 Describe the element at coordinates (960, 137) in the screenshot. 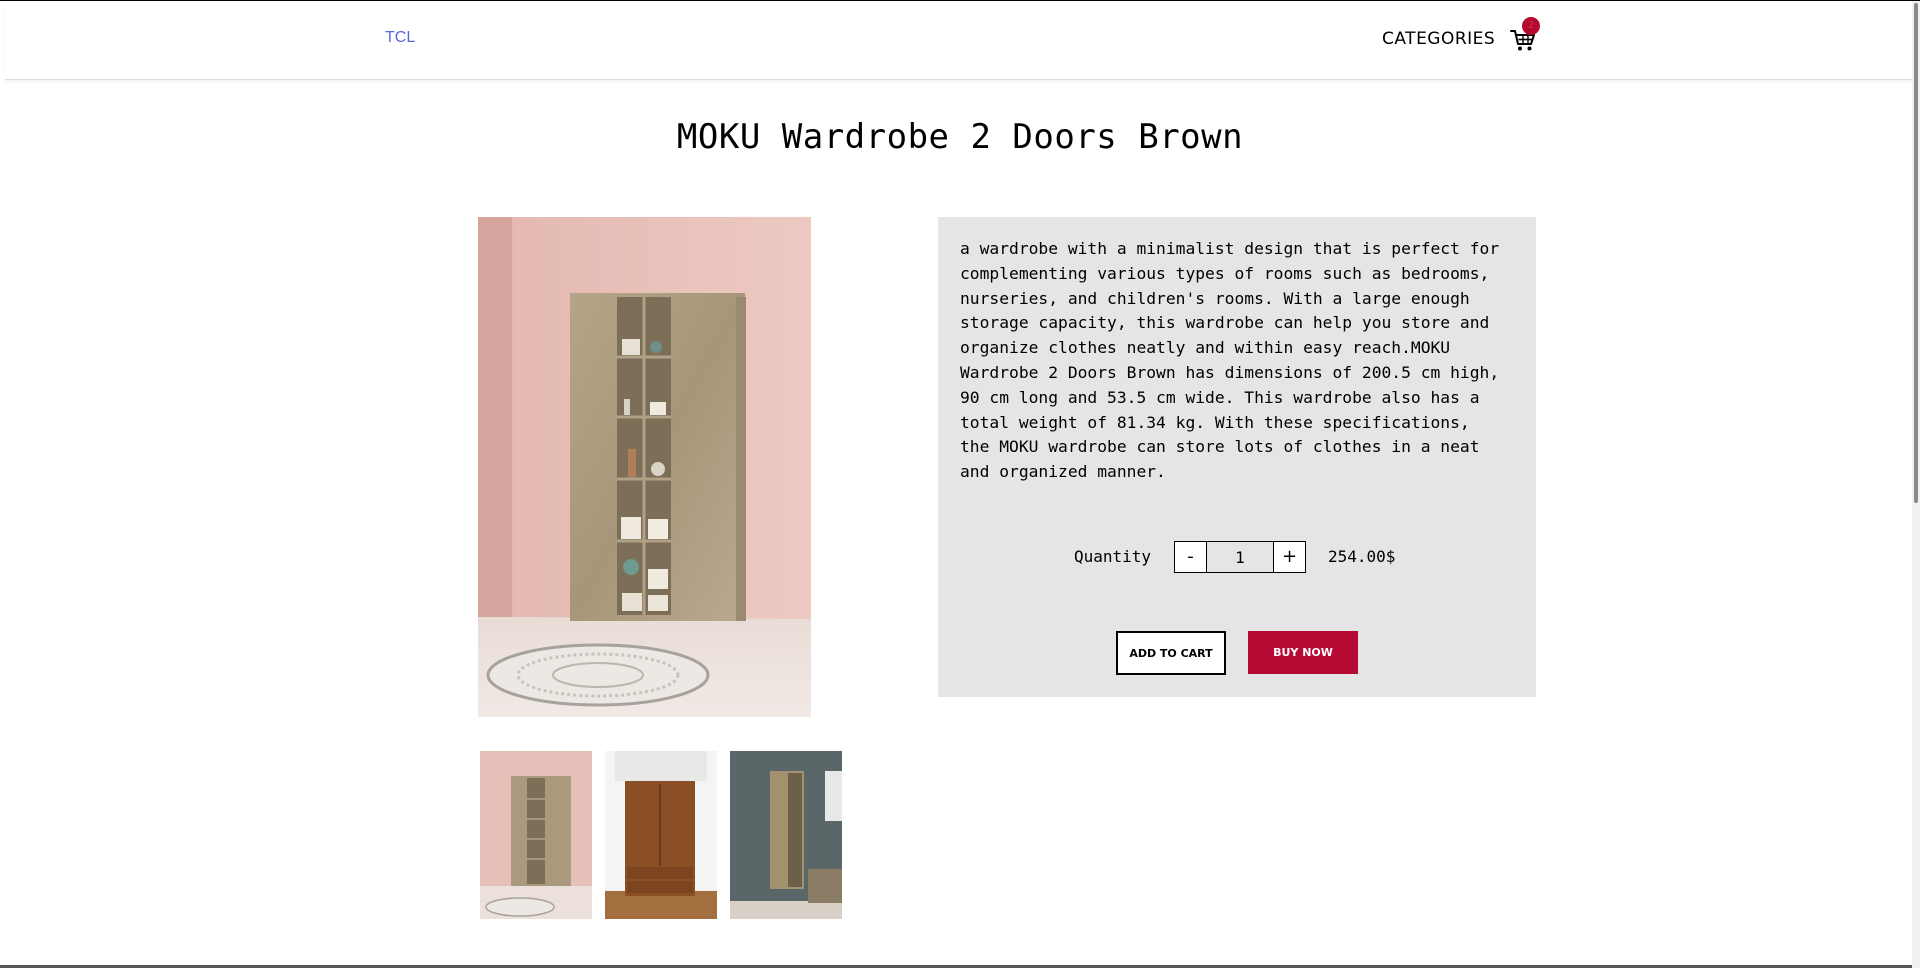

I see `product-title: MOKU Wardrobe 2 Doors Brown` at that location.